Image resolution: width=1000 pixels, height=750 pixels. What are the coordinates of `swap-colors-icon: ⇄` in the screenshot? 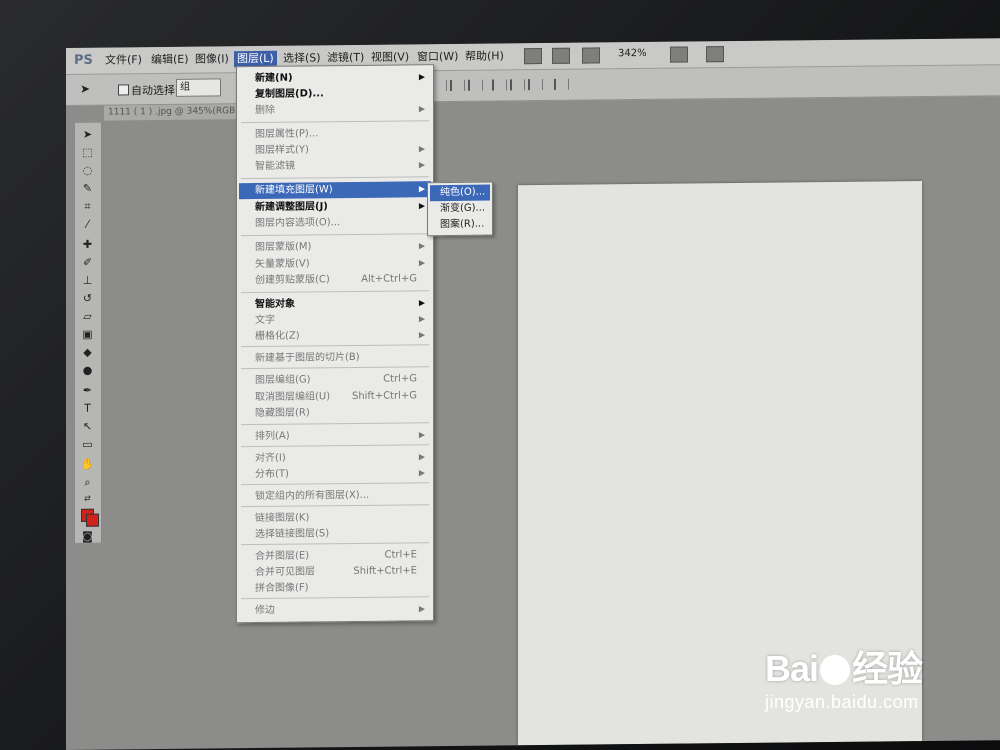 It's located at (87, 499).